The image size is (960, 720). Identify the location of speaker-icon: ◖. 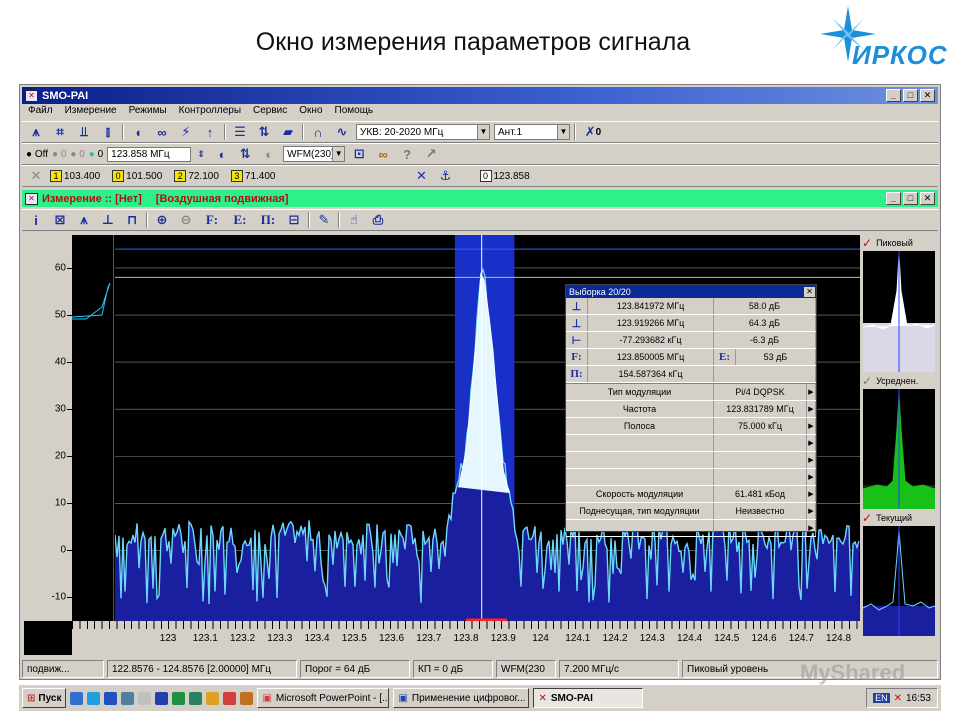
(138, 132).